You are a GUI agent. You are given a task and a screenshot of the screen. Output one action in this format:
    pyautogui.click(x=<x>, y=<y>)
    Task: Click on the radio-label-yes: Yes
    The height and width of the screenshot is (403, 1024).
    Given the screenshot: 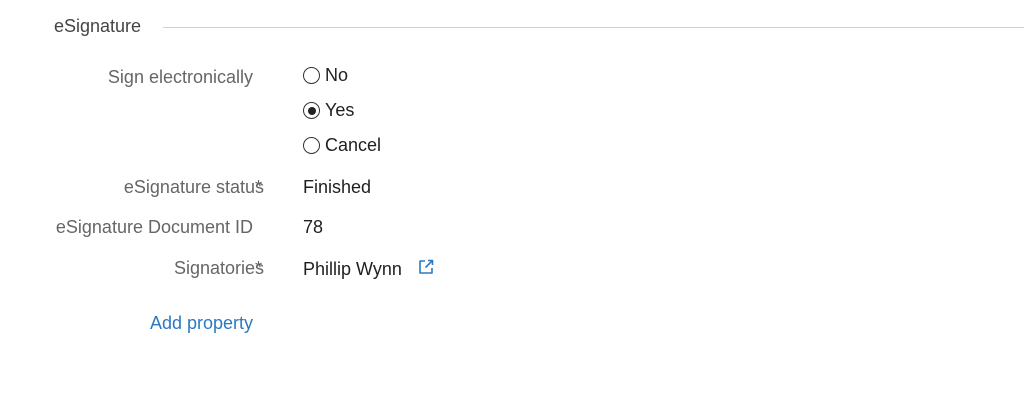 What is the action you would take?
    pyautogui.click(x=340, y=110)
    